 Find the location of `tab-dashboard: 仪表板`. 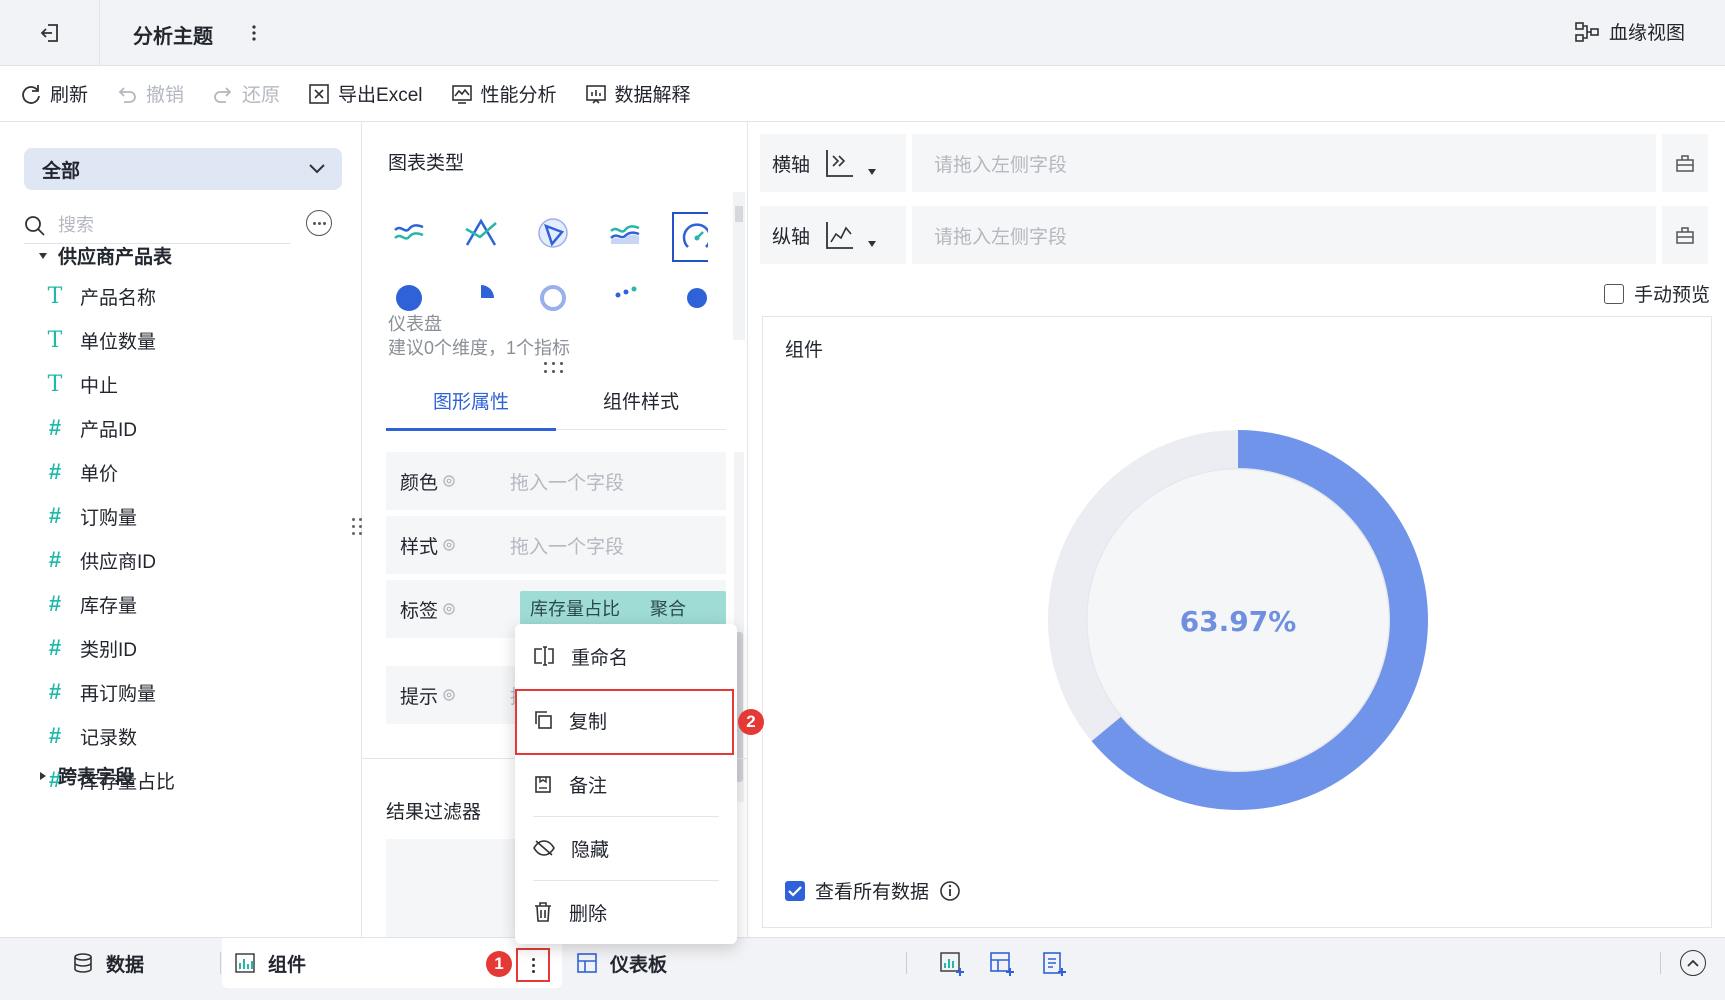

tab-dashboard: 仪表板 is located at coordinates (621, 963).